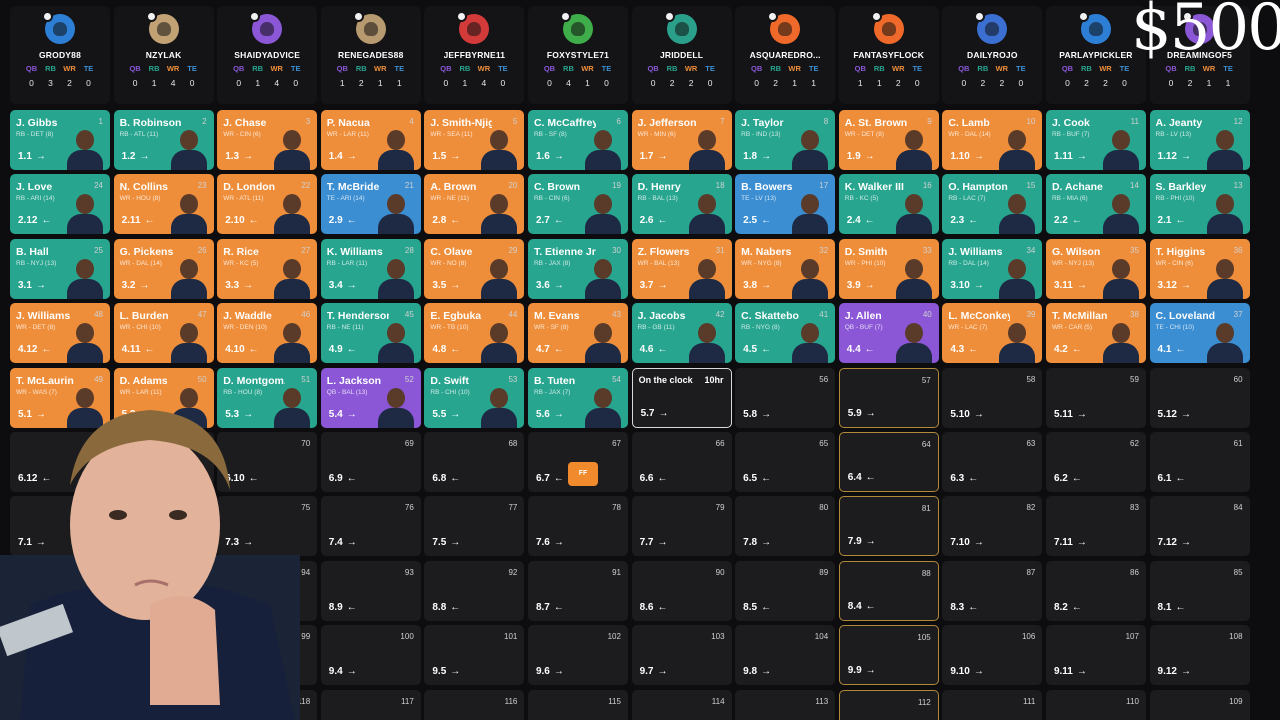  What do you see at coordinates (370, 461) in the screenshot?
I see `empty-pick-cell: 69 6.9 ←` at bounding box center [370, 461].